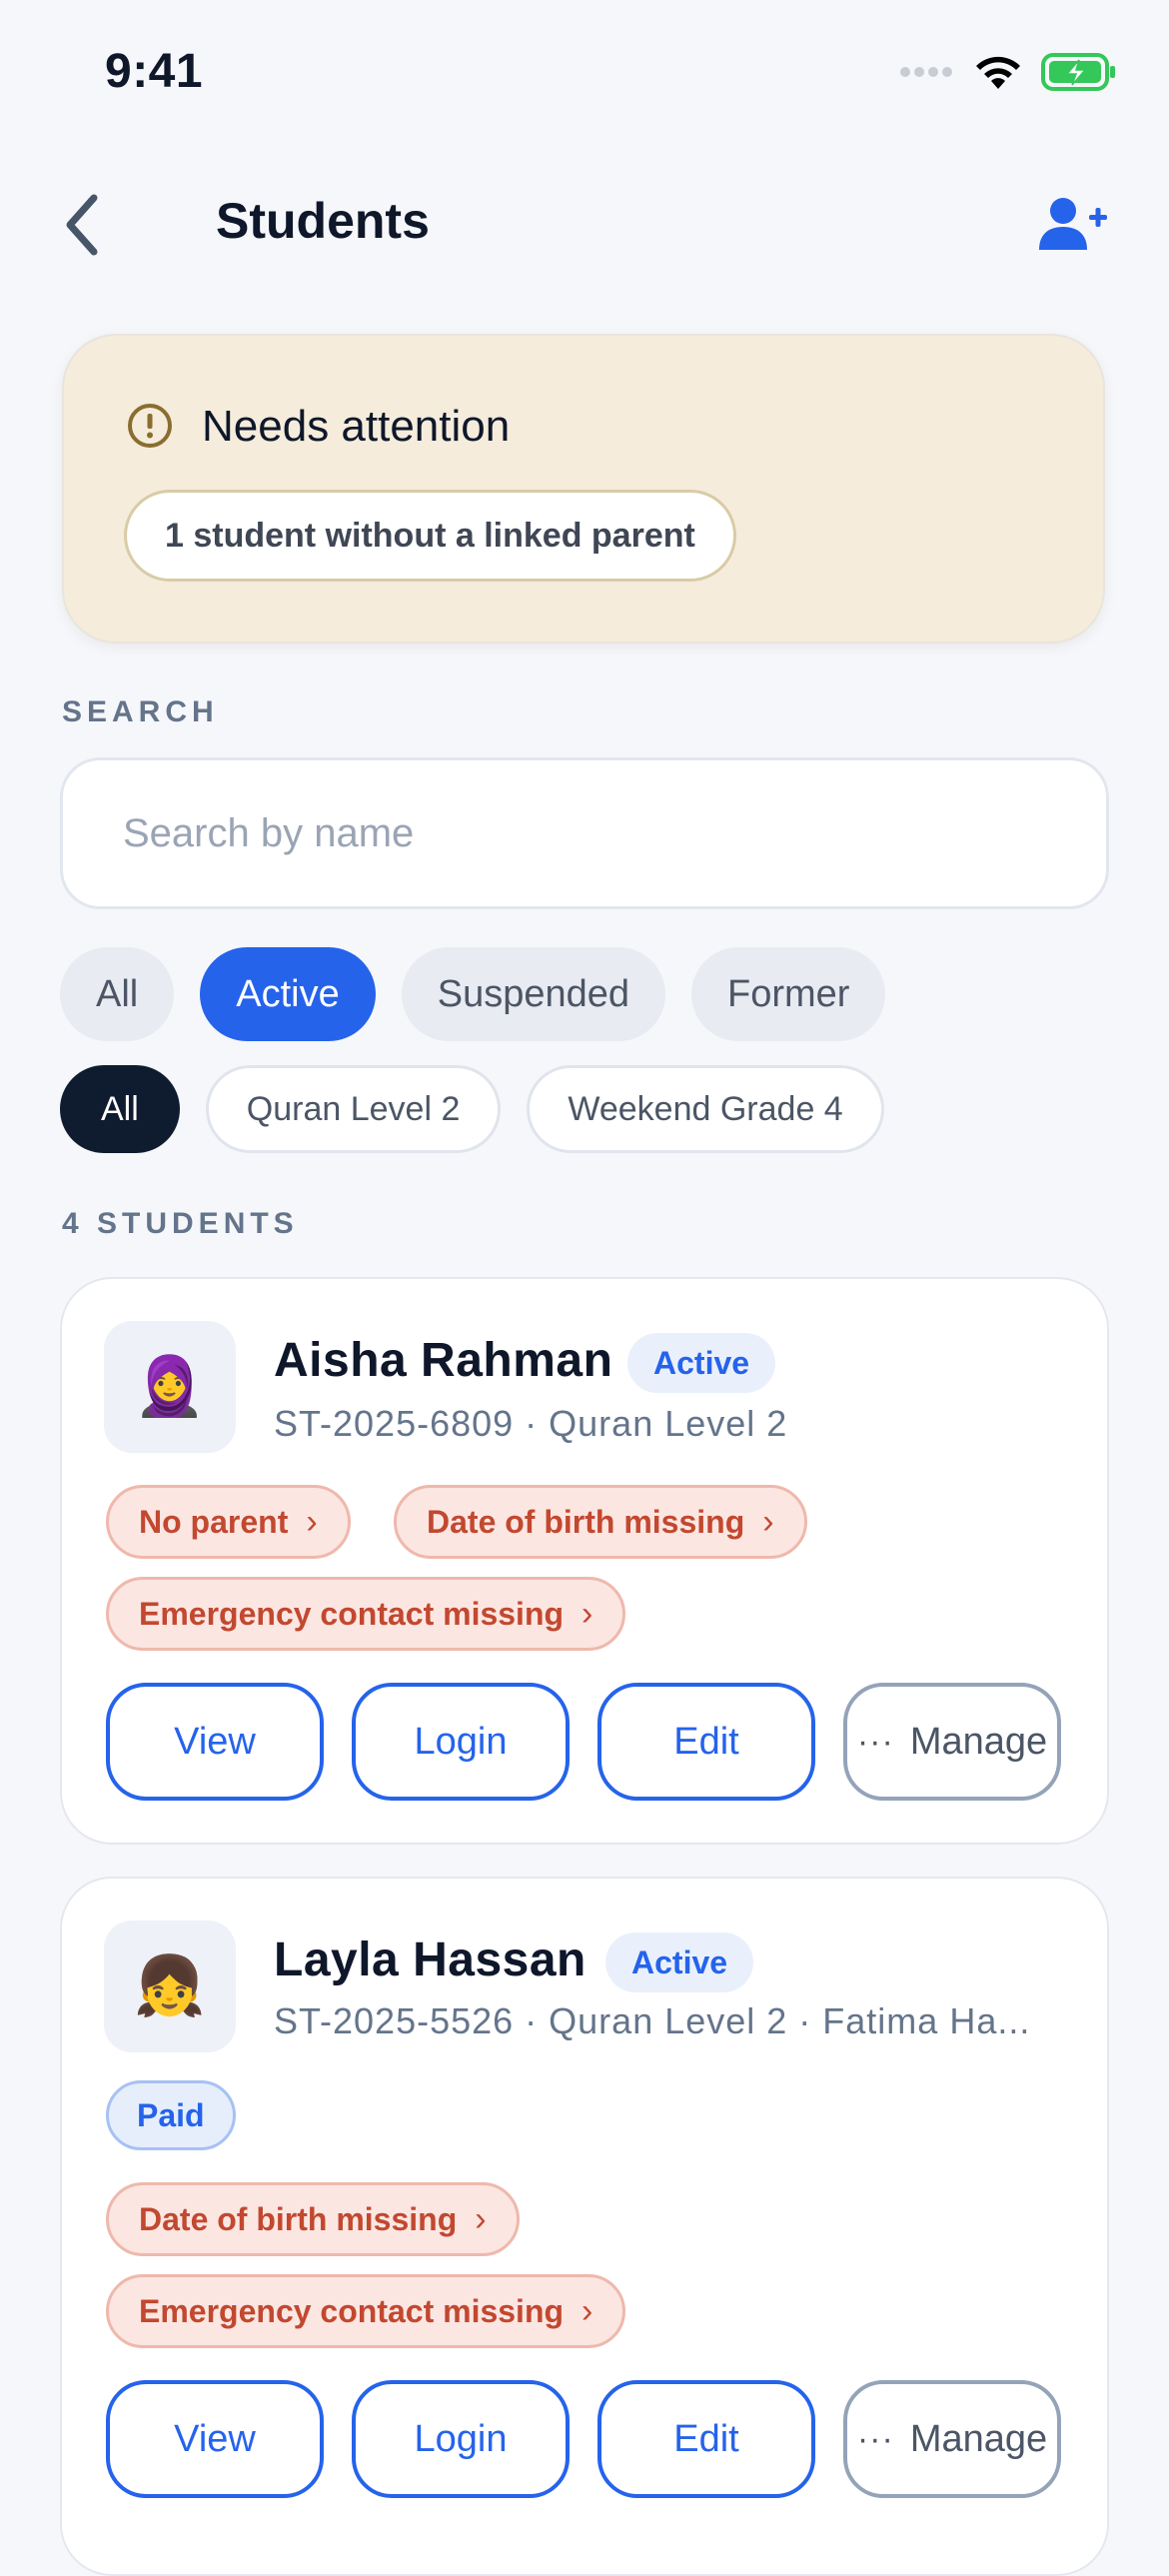 The width and height of the screenshot is (1169, 2576). Describe the element at coordinates (150, 426) in the screenshot. I see `alert-circle-icon` at that location.